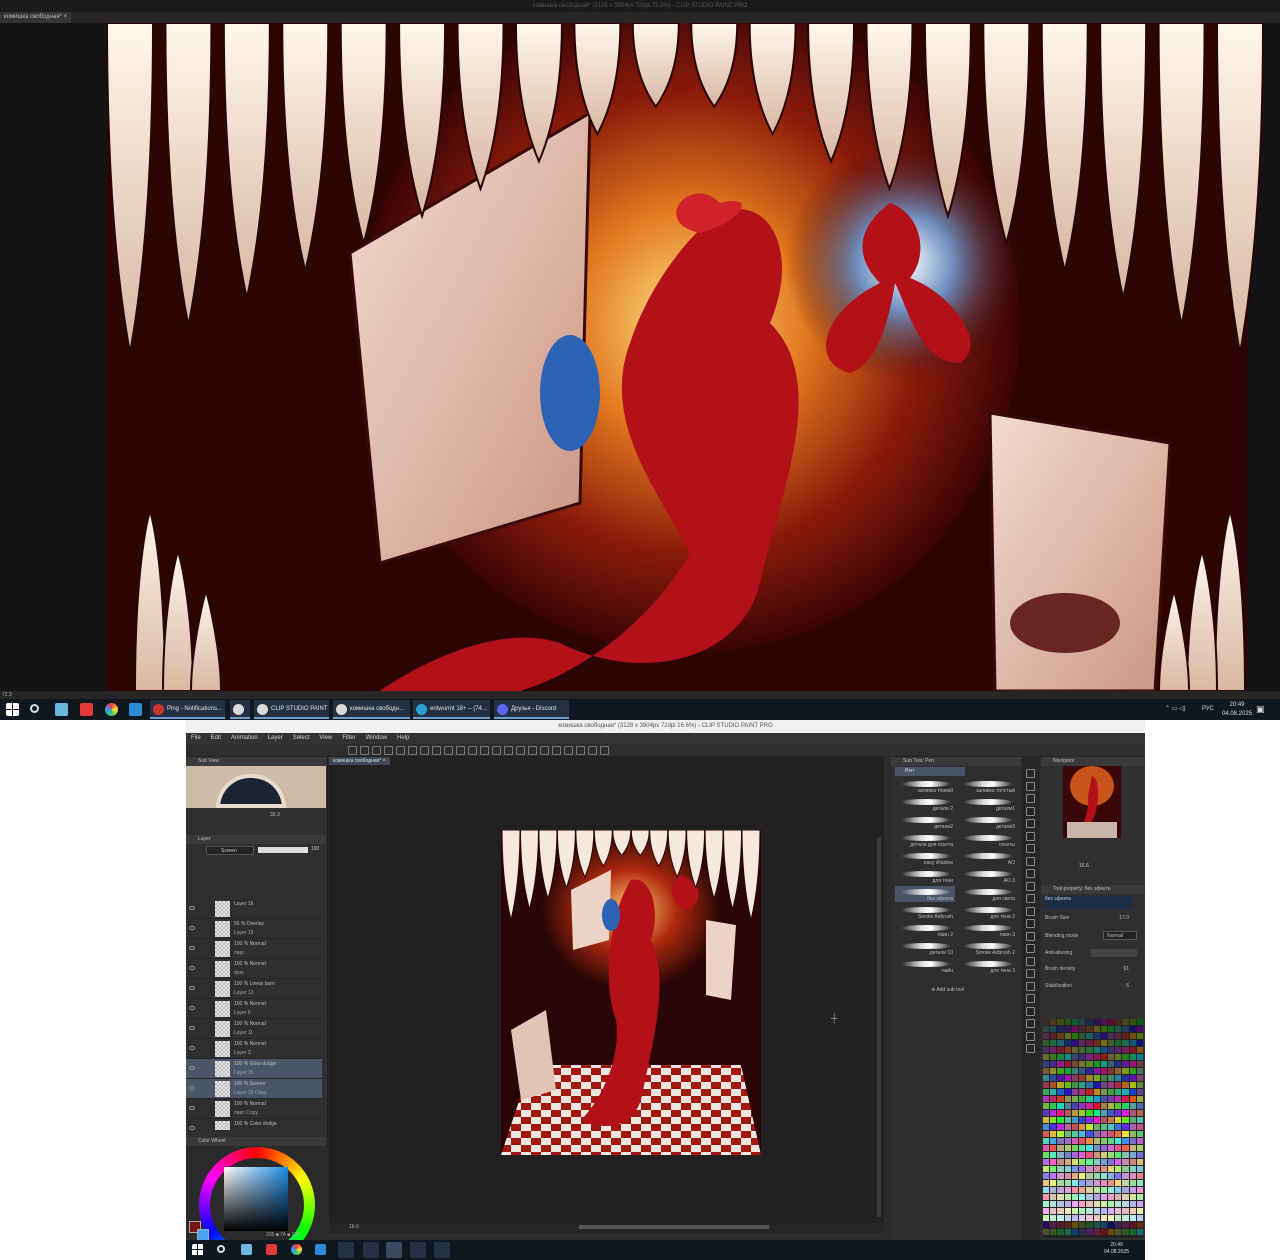  Describe the element at coordinates (12, 709) in the screenshot. I see `windows-start-icon` at that location.